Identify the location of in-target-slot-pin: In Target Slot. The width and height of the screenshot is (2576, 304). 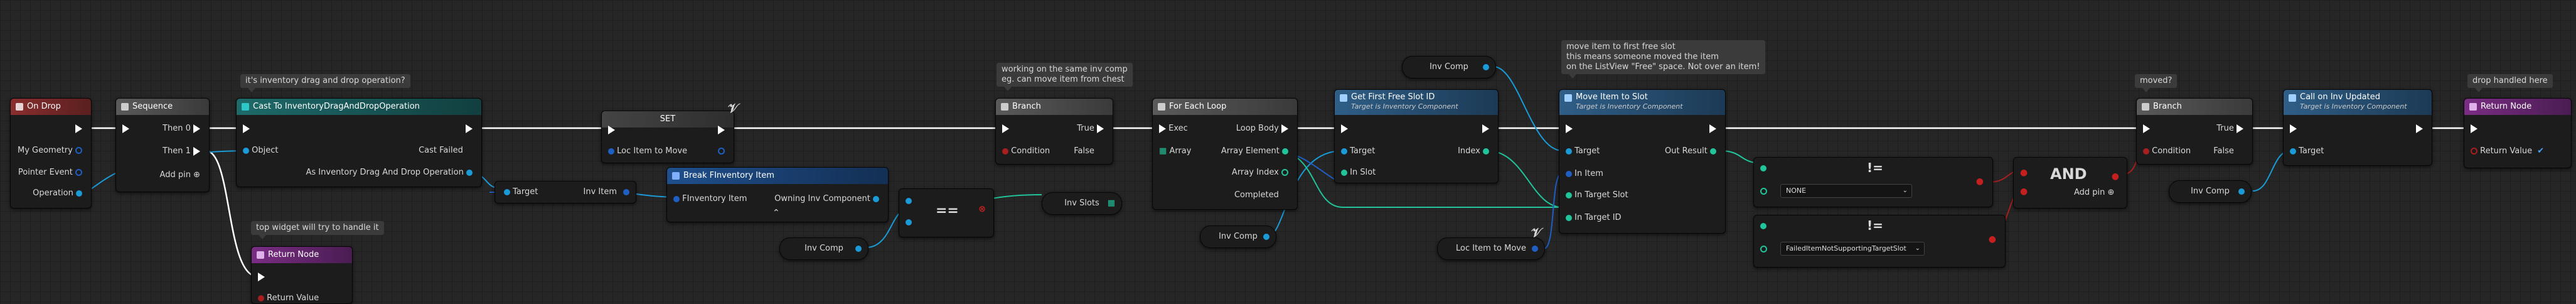
(1597, 195).